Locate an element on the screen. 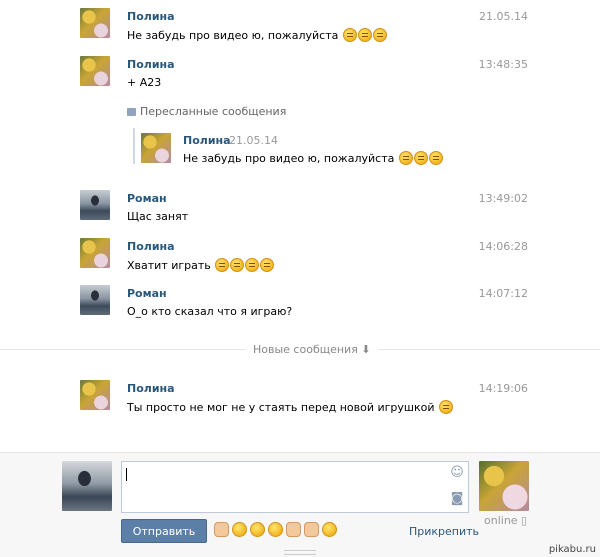  partner-avatar is located at coordinates (504, 486).